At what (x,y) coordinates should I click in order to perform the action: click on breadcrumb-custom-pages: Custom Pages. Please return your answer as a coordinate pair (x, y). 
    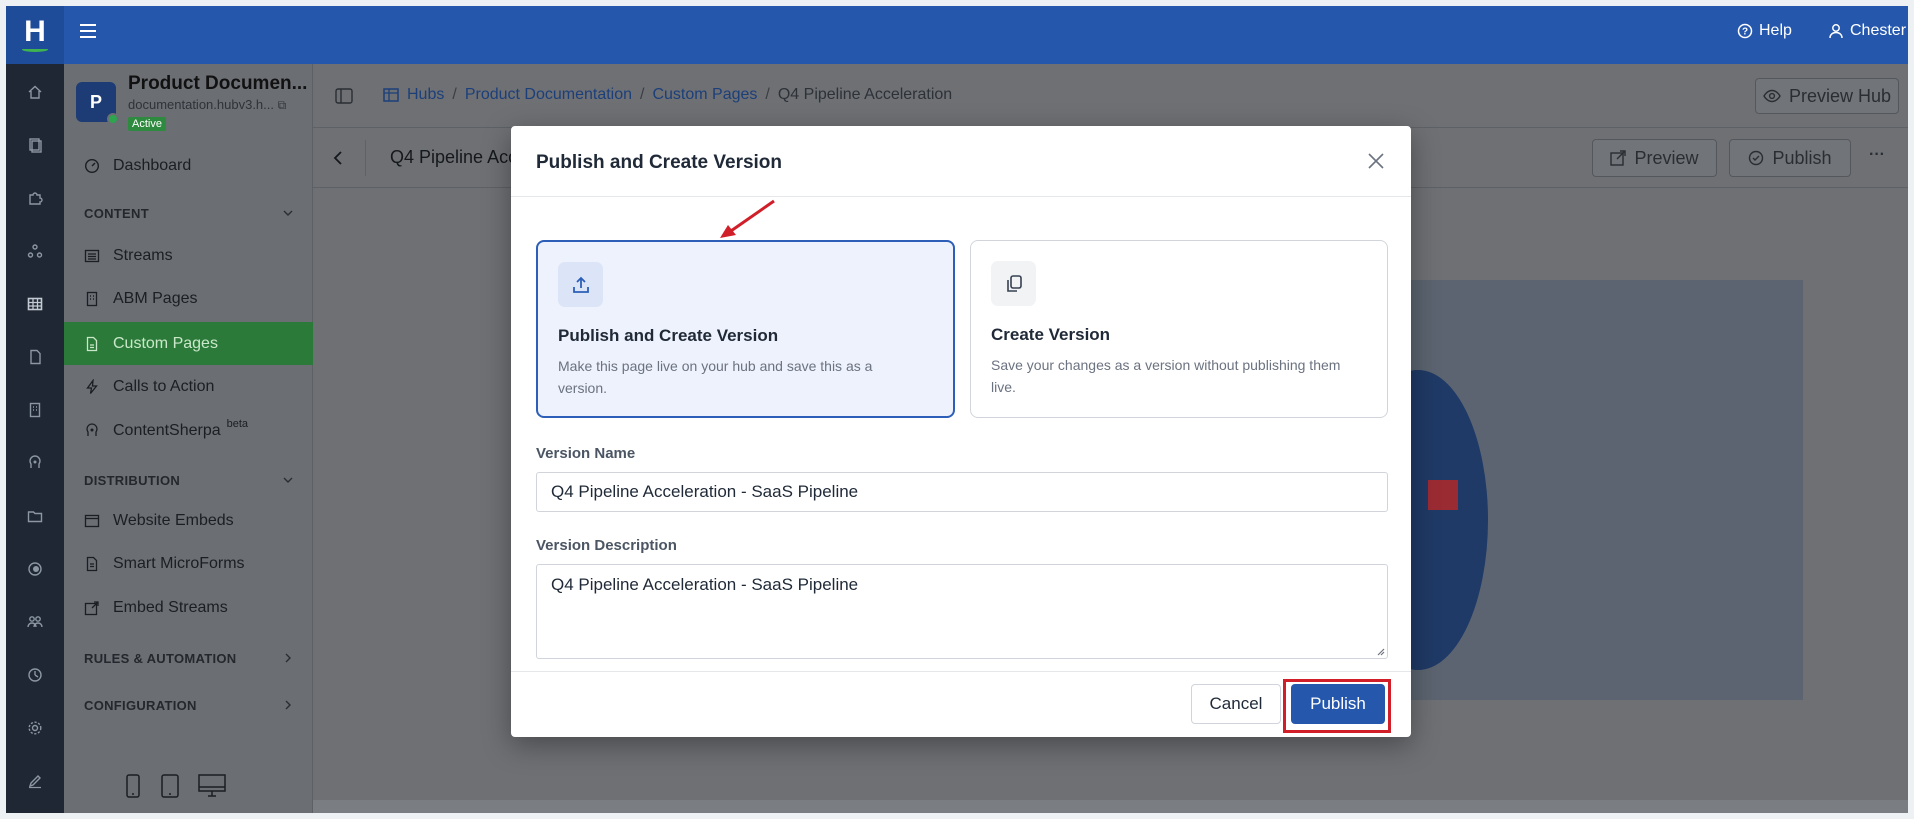
    Looking at the image, I should click on (704, 95).